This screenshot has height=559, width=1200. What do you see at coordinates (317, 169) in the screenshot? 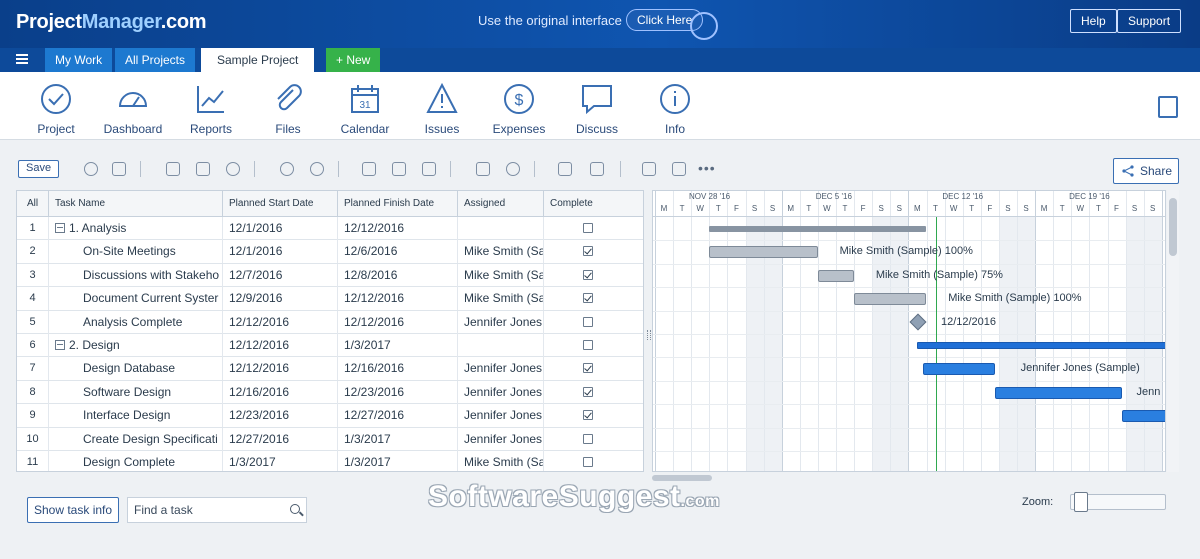
I see `redo-icon` at bounding box center [317, 169].